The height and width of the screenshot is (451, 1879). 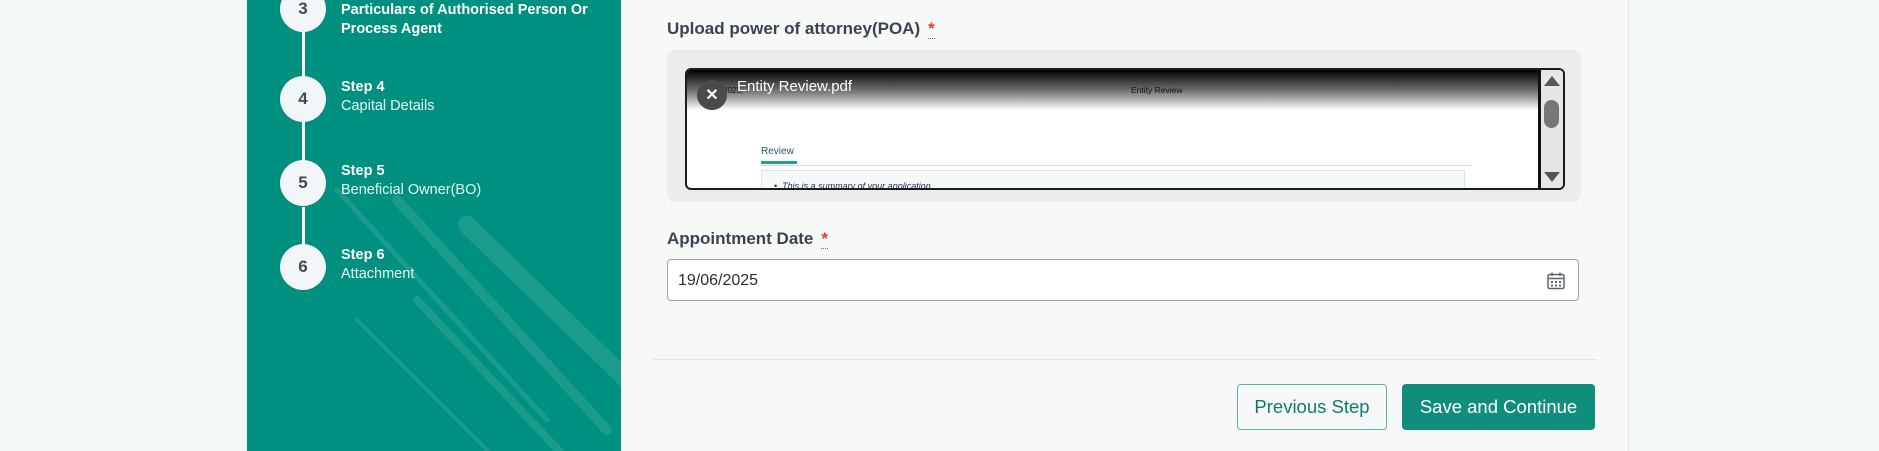 What do you see at coordinates (378, 274) in the screenshot?
I see `step-subtitle: Attachment` at bounding box center [378, 274].